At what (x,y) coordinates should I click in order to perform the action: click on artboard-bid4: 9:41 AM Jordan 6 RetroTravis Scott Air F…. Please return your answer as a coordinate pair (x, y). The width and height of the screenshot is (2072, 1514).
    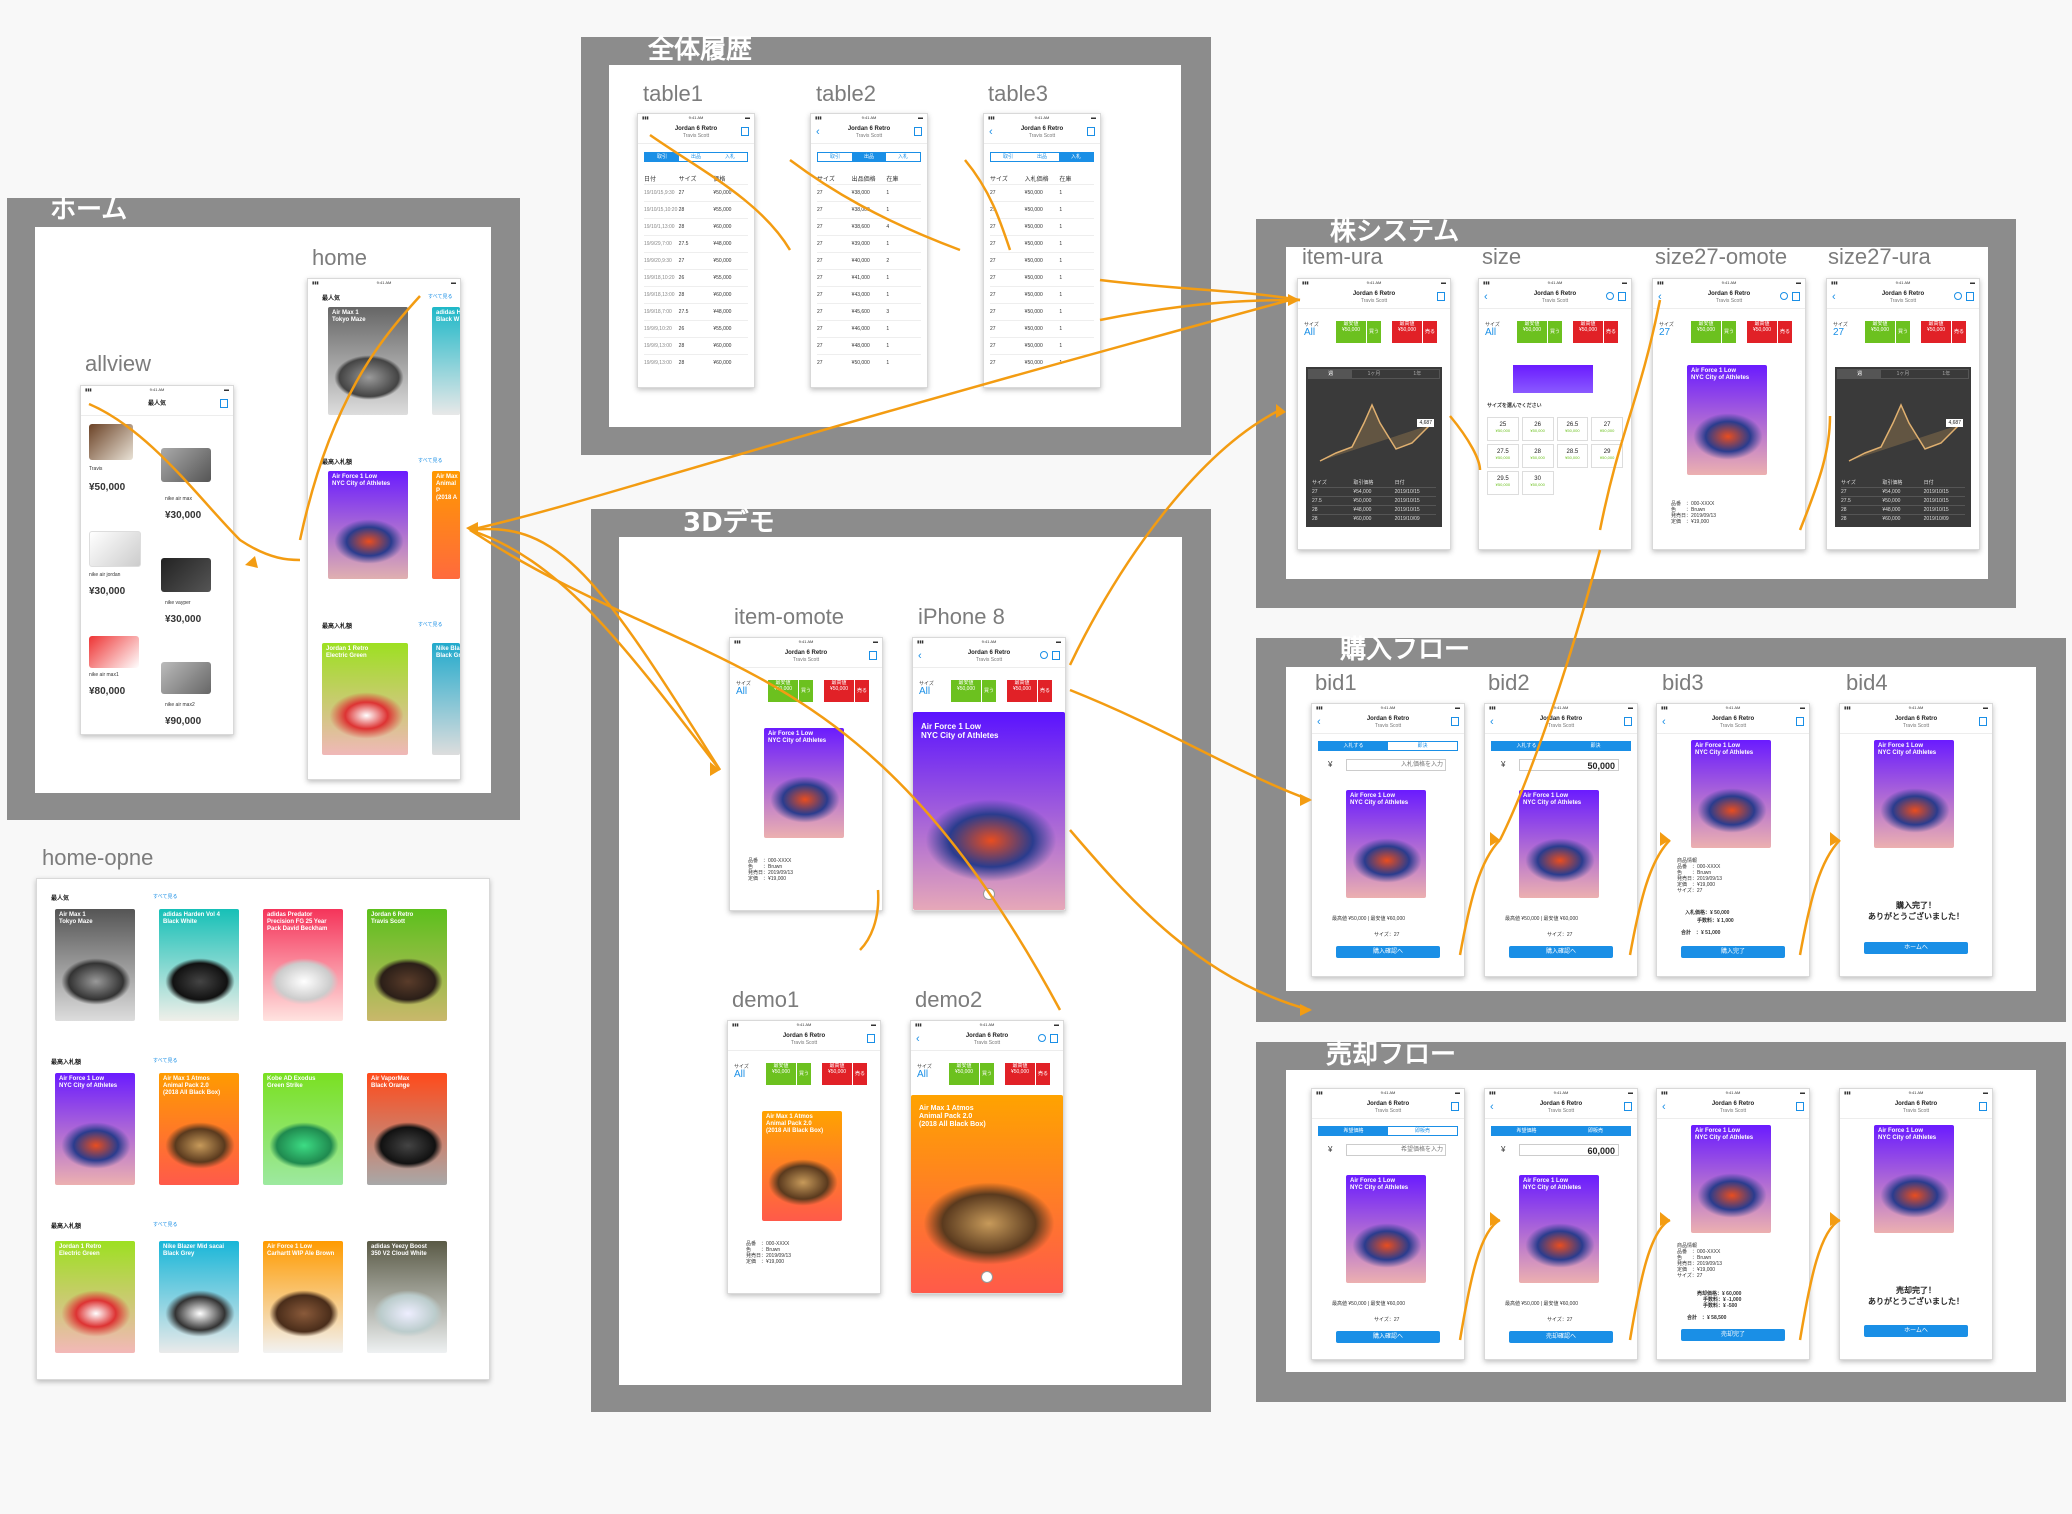
    Looking at the image, I should click on (1916, 840).